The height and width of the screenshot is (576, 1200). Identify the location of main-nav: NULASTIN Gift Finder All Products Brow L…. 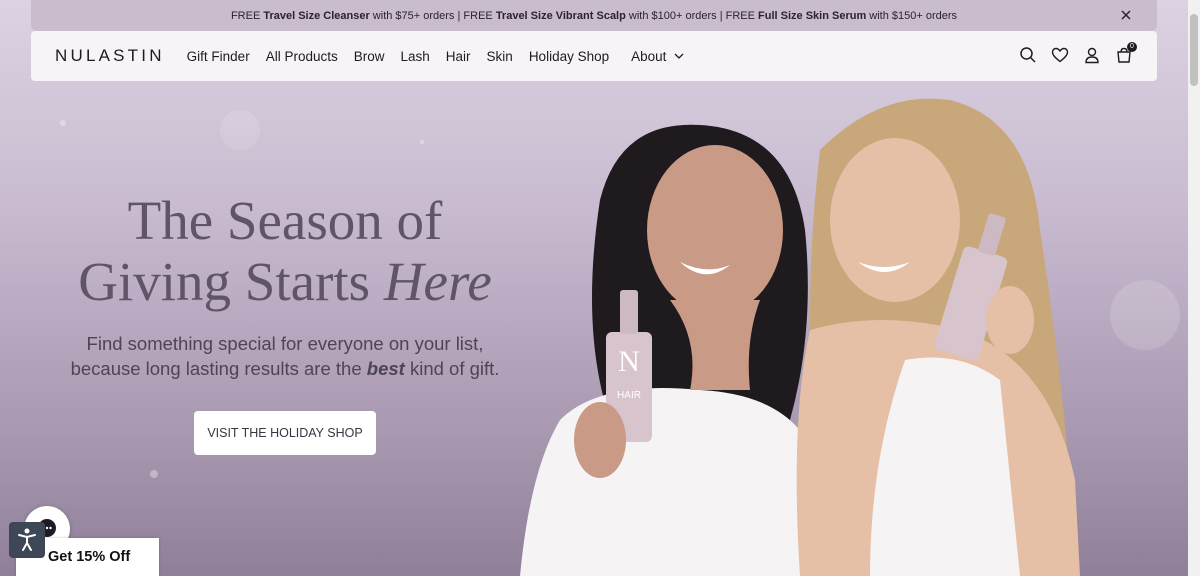
(594, 56).